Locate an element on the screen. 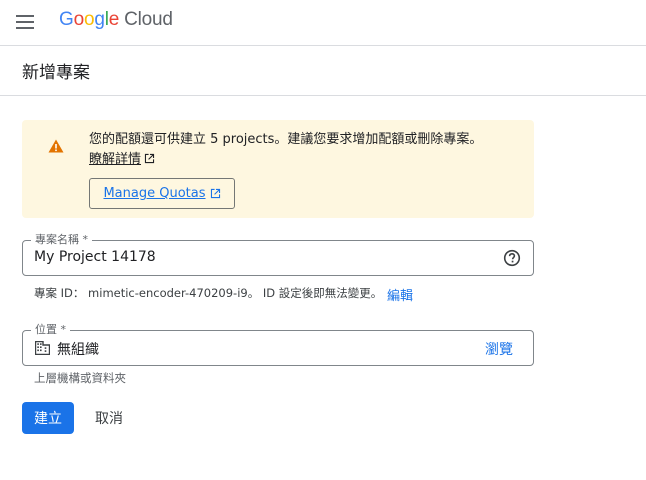  hamburger-menu-icon is located at coordinates (26, 22).